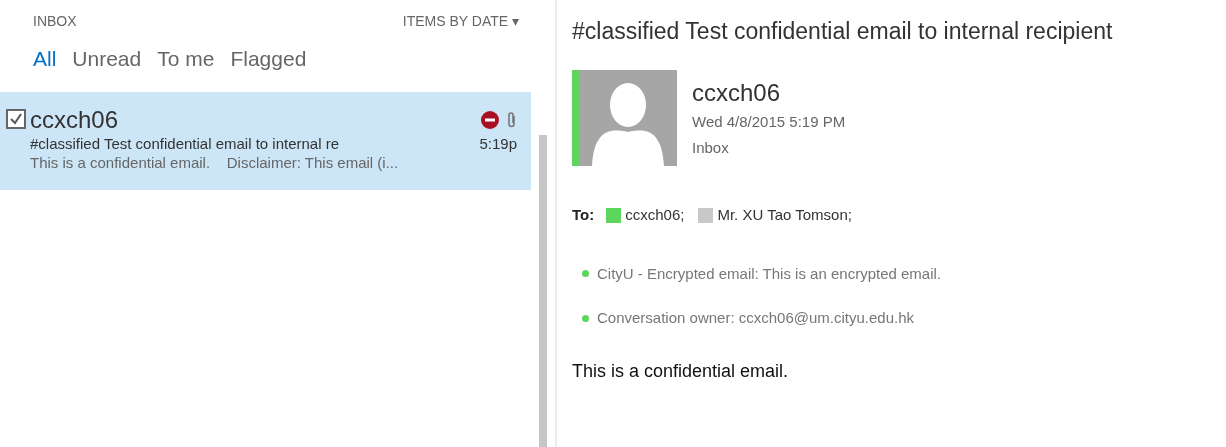 The width and height of the screenshot is (1226, 447). What do you see at coordinates (107, 58) in the screenshot?
I see `filter-tab: Unread` at bounding box center [107, 58].